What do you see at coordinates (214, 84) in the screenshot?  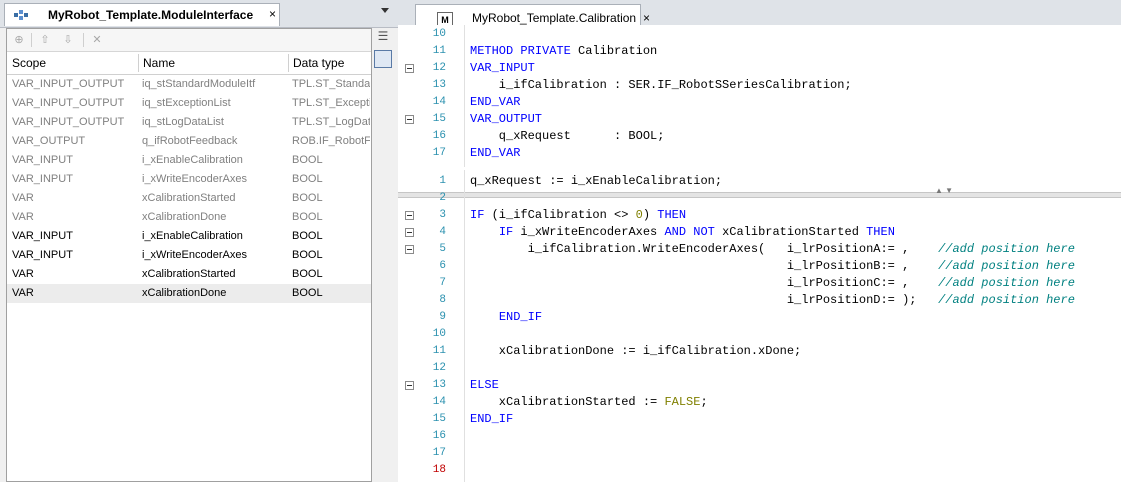 I see `name-cell: iq_stStandardModuleItf` at bounding box center [214, 84].